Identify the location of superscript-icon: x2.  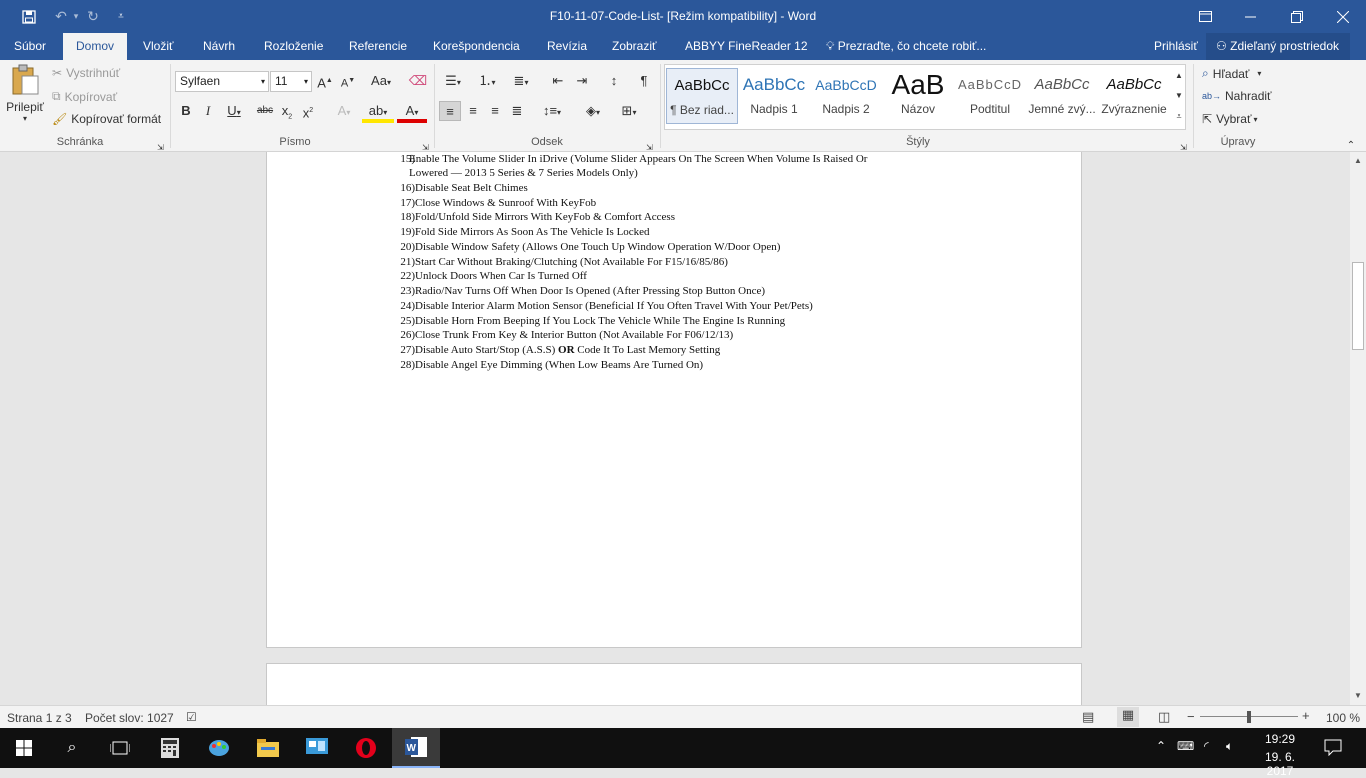
(308, 111).